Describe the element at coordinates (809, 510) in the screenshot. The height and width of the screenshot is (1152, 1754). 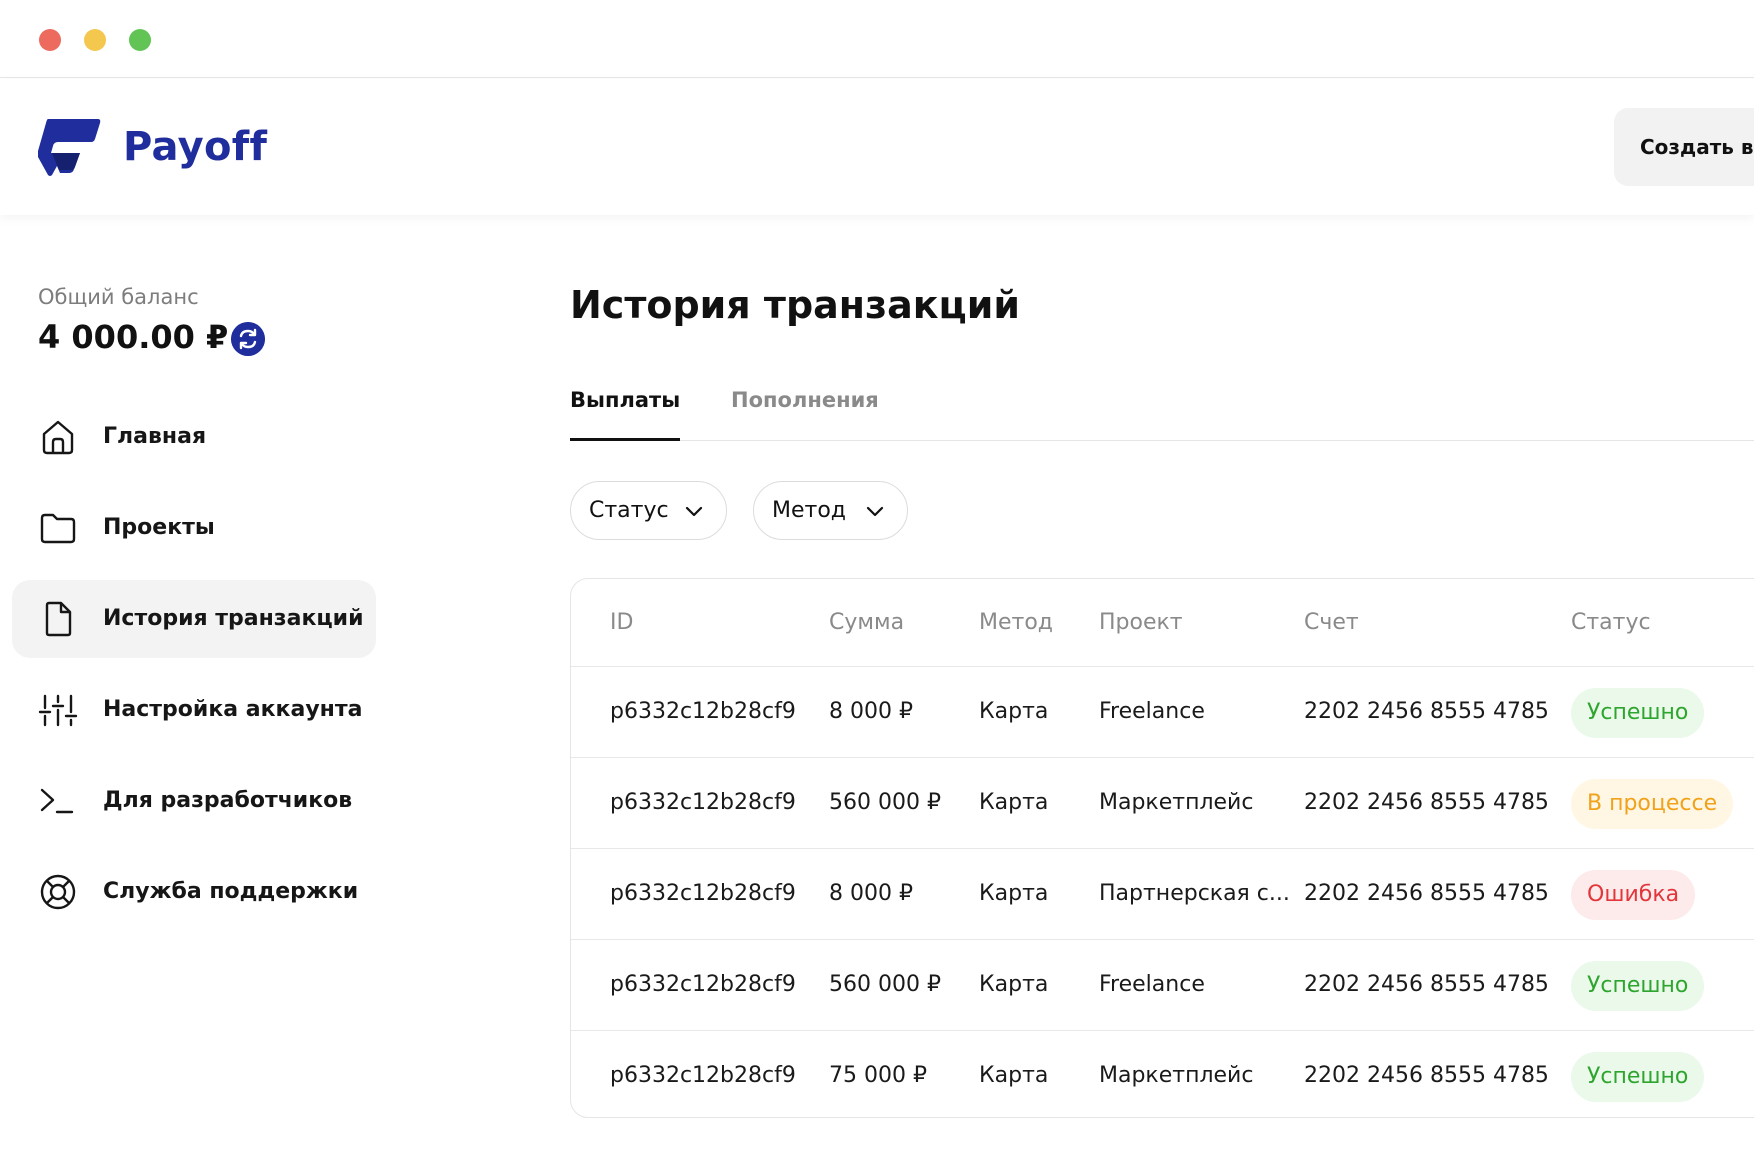
I see `method-filter-label: Метод` at that location.